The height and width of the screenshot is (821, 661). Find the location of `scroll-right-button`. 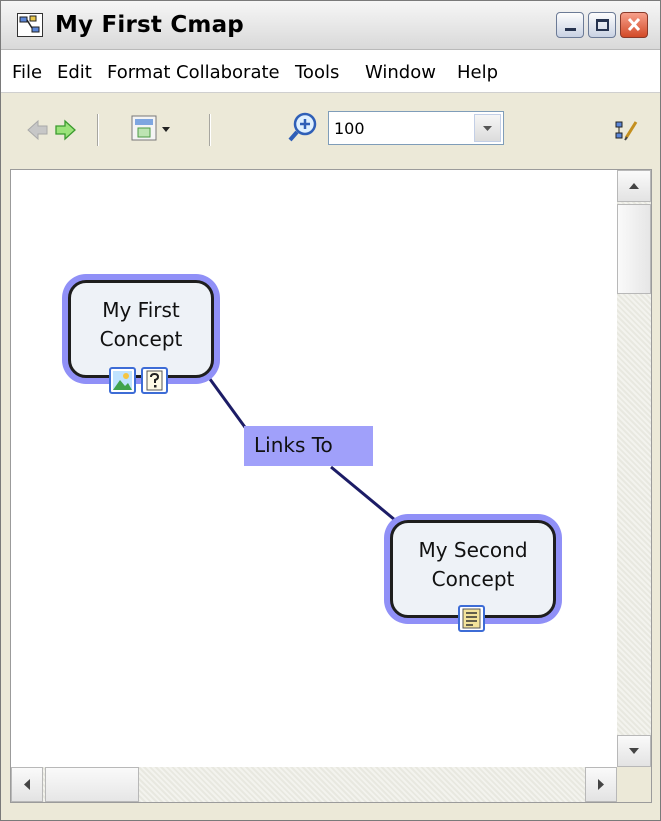

scroll-right-button is located at coordinates (601, 784).